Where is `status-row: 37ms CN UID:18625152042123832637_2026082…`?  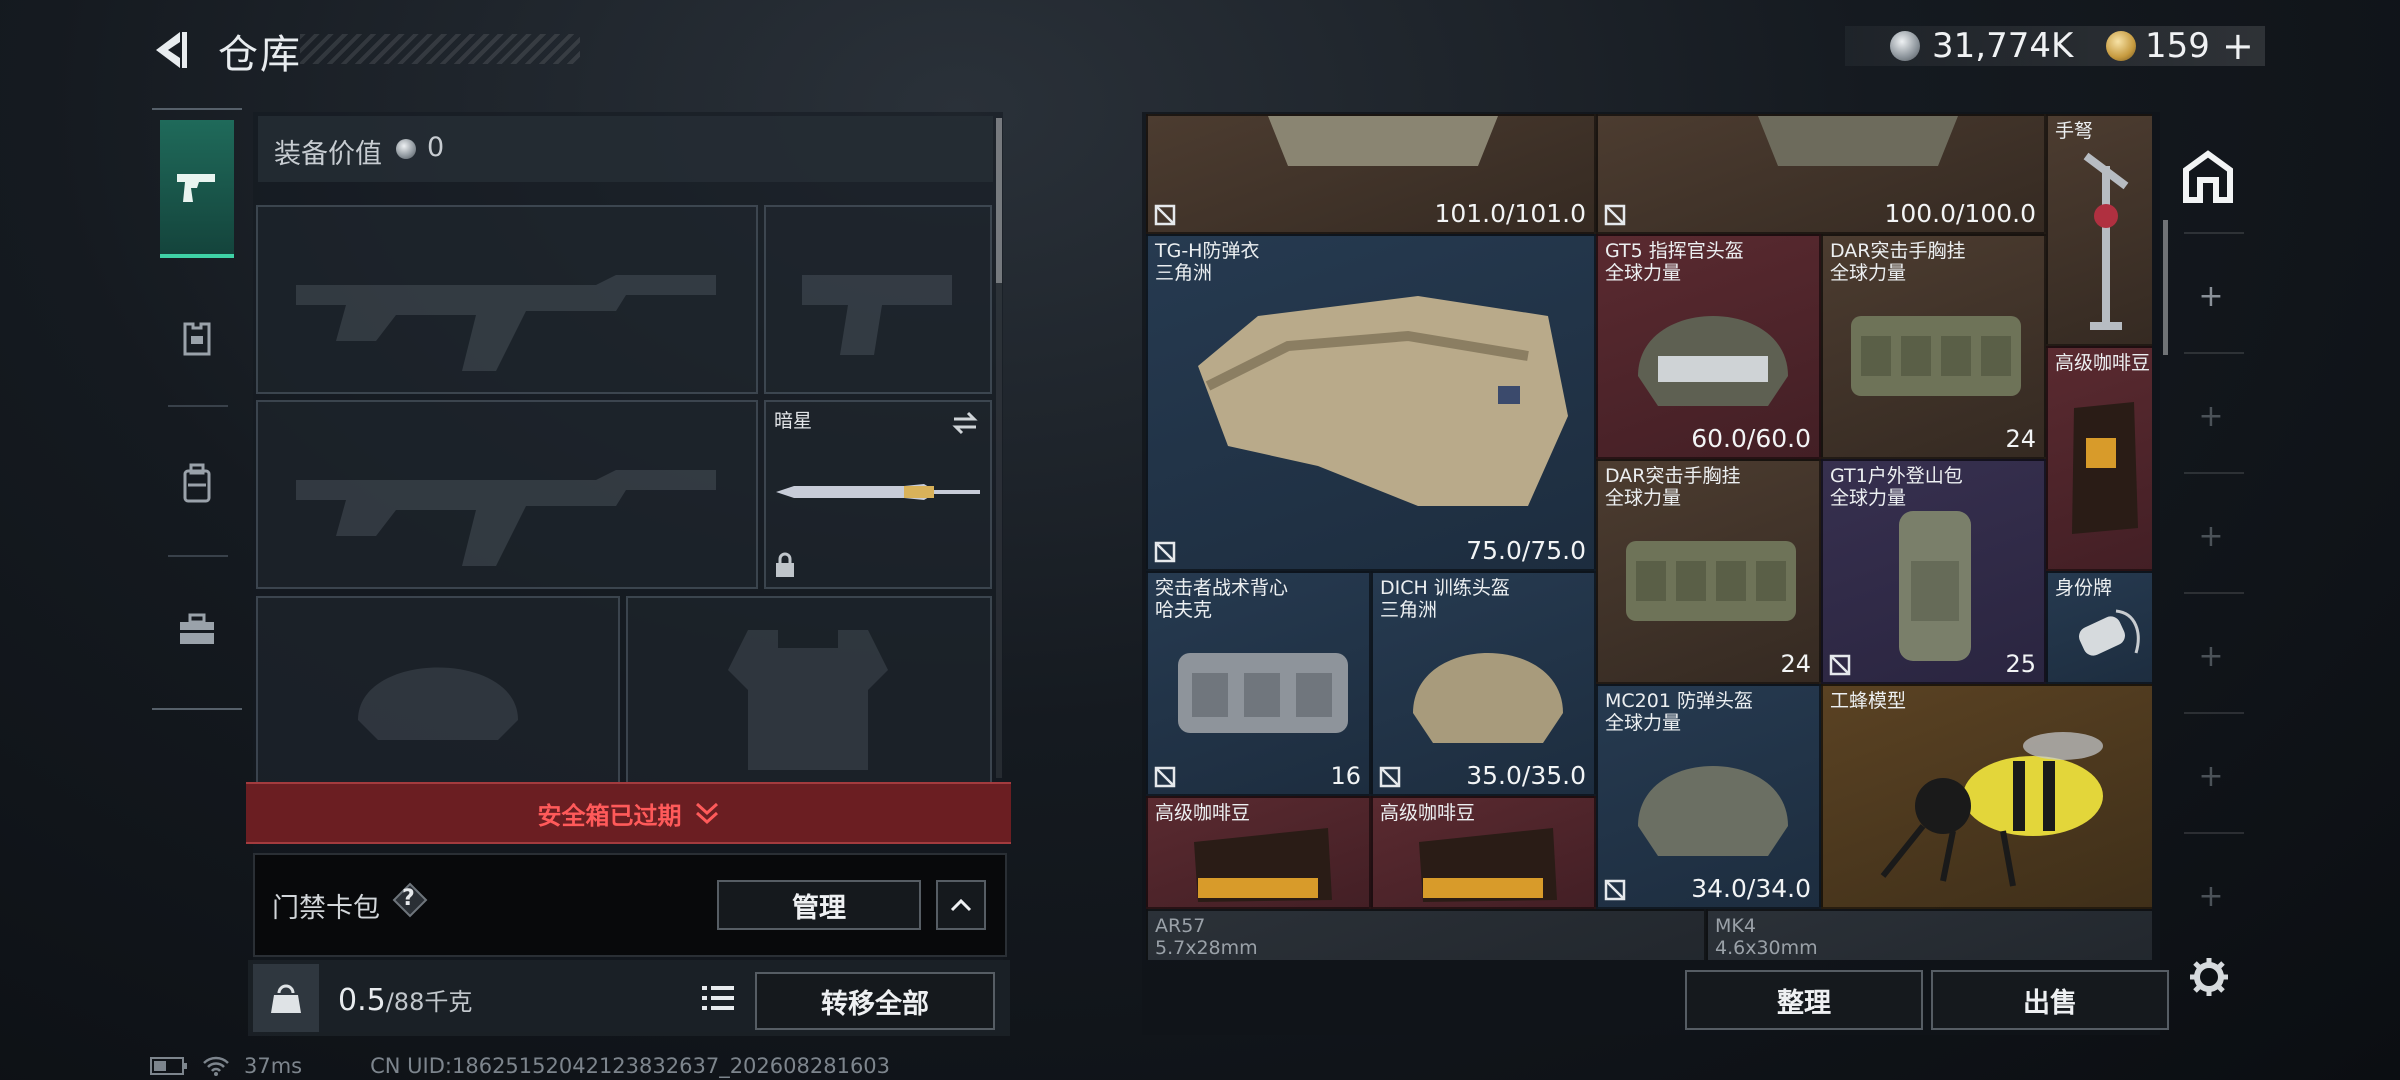 status-row: 37ms CN UID:18625152042123832637_2026082… is located at coordinates (520, 1066).